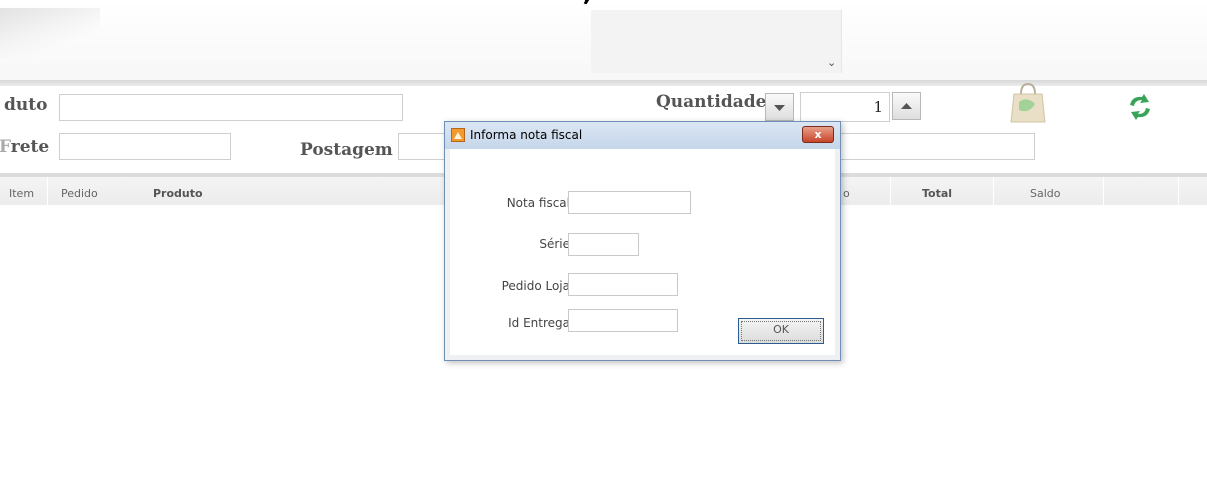 The width and height of the screenshot is (1207, 501). Describe the element at coordinates (937, 193) in the screenshot. I see `column-total: Total` at that location.